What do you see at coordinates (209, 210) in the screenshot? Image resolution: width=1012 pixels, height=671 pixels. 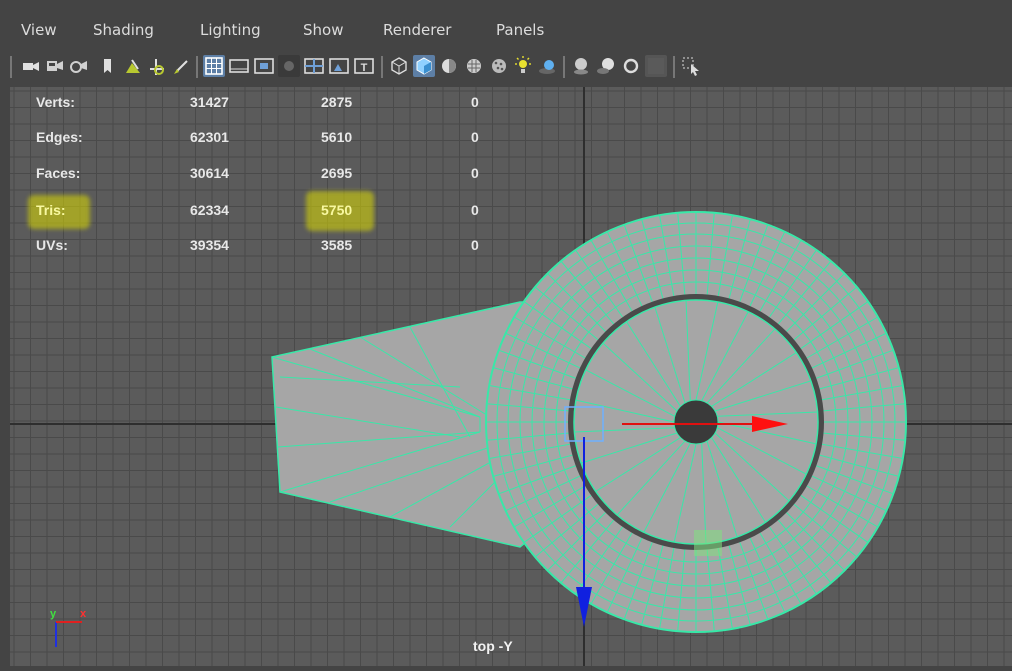 I see `stat-total: 62334` at bounding box center [209, 210].